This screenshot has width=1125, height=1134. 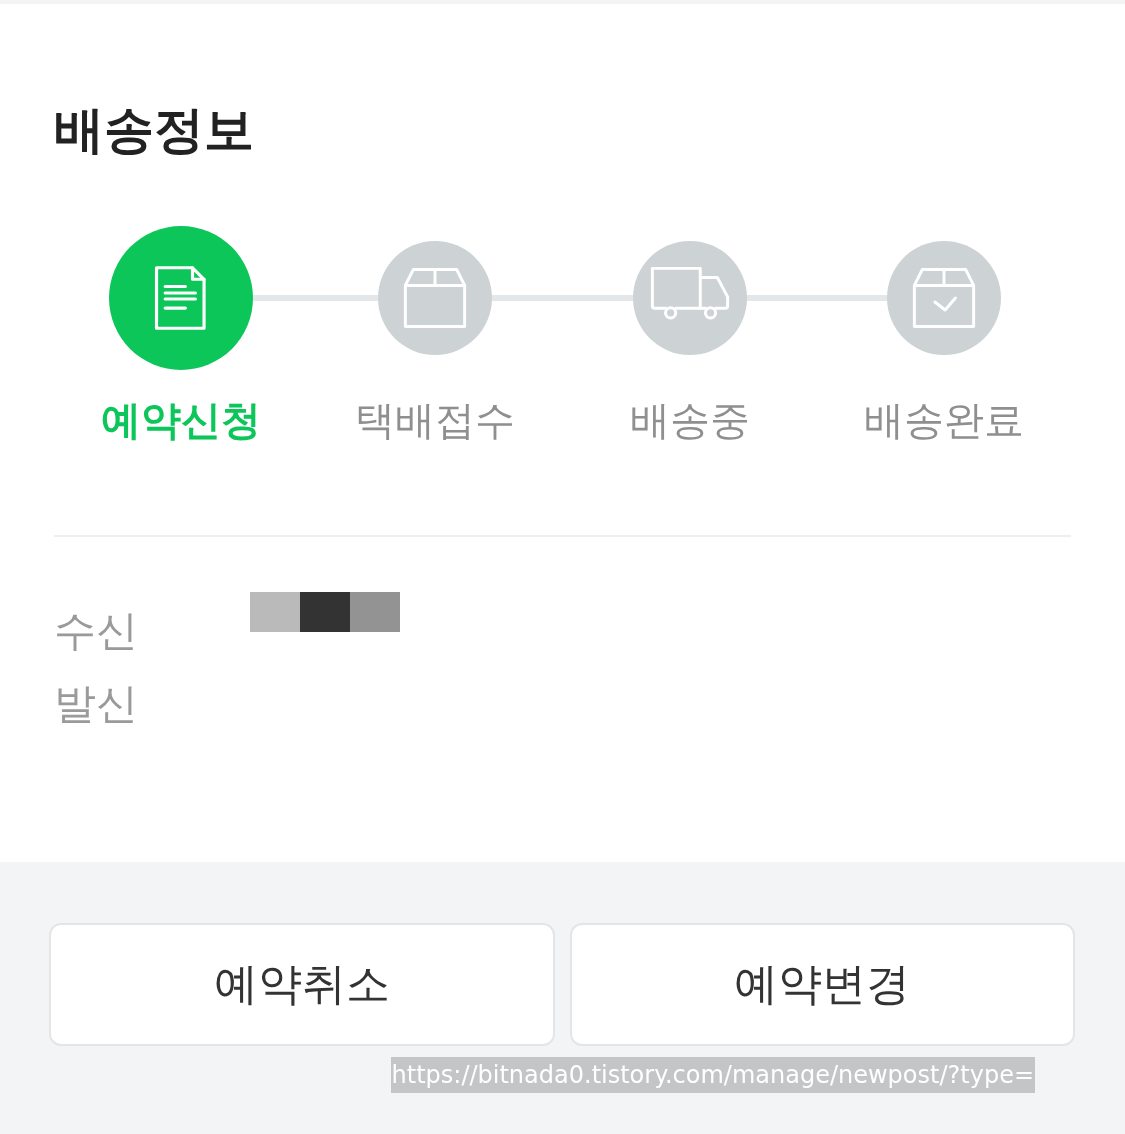 What do you see at coordinates (96, 704) in the screenshot?
I see `detail-label: 발신` at bounding box center [96, 704].